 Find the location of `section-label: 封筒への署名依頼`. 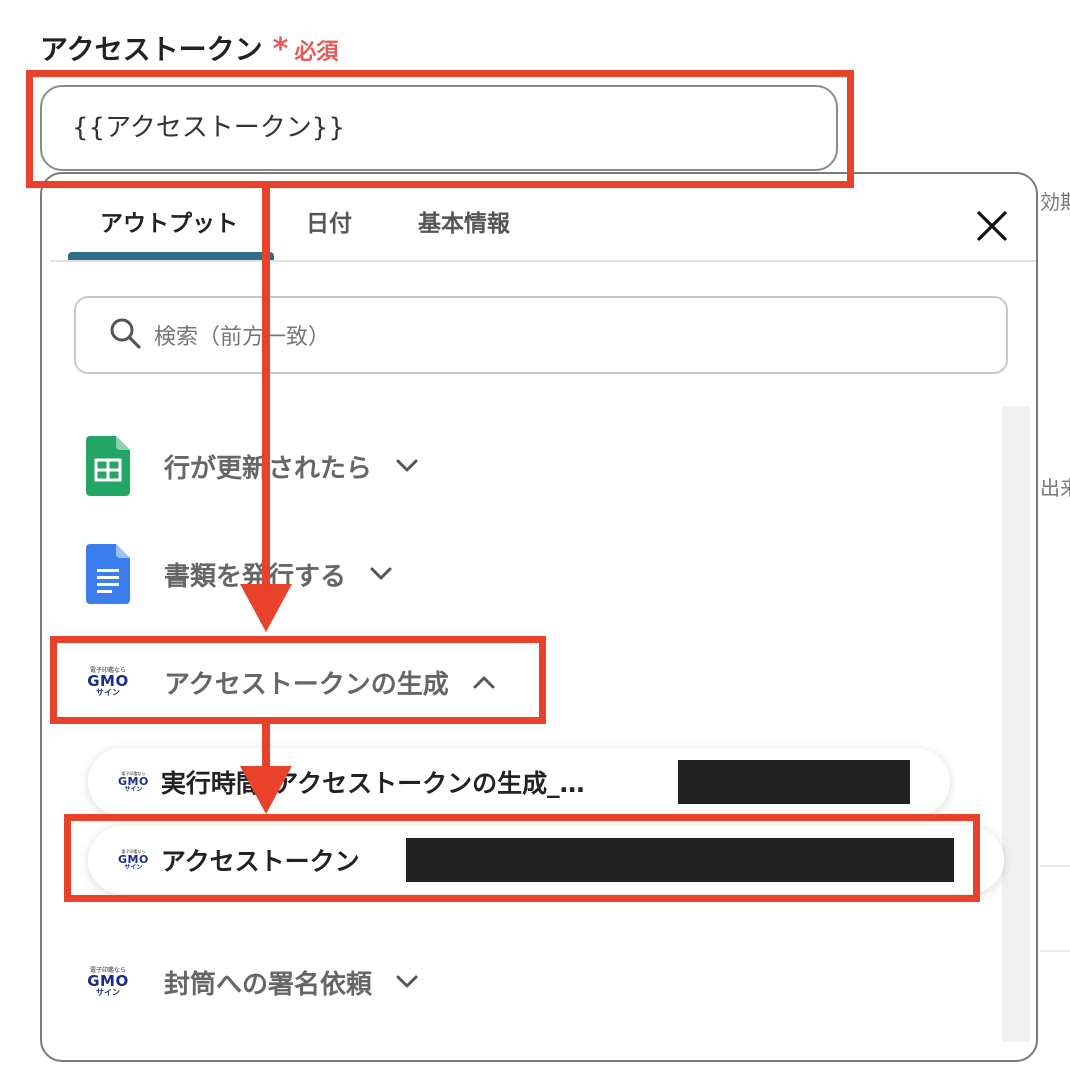

section-label: 封筒への署名依頼 is located at coordinates (268, 984).